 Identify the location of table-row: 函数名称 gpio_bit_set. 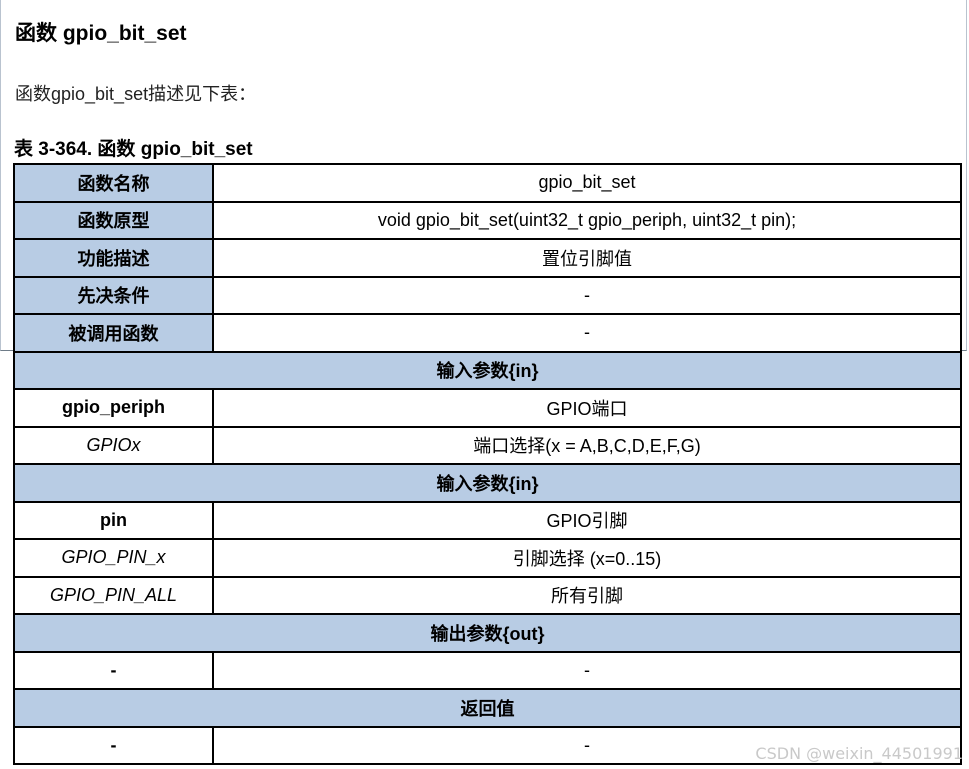
(487, 183).